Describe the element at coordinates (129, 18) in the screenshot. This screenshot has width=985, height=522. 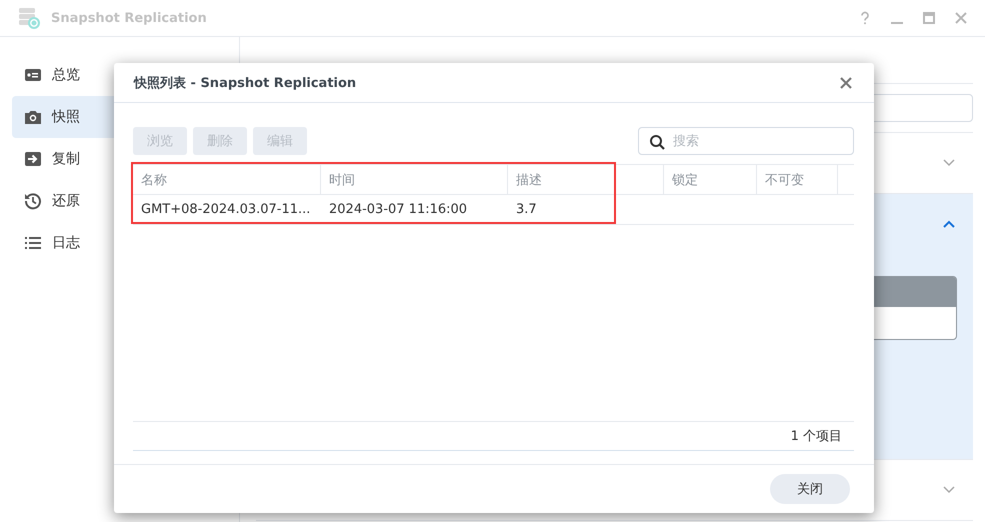
I see `window-title: Snapshot Replication` at that location.